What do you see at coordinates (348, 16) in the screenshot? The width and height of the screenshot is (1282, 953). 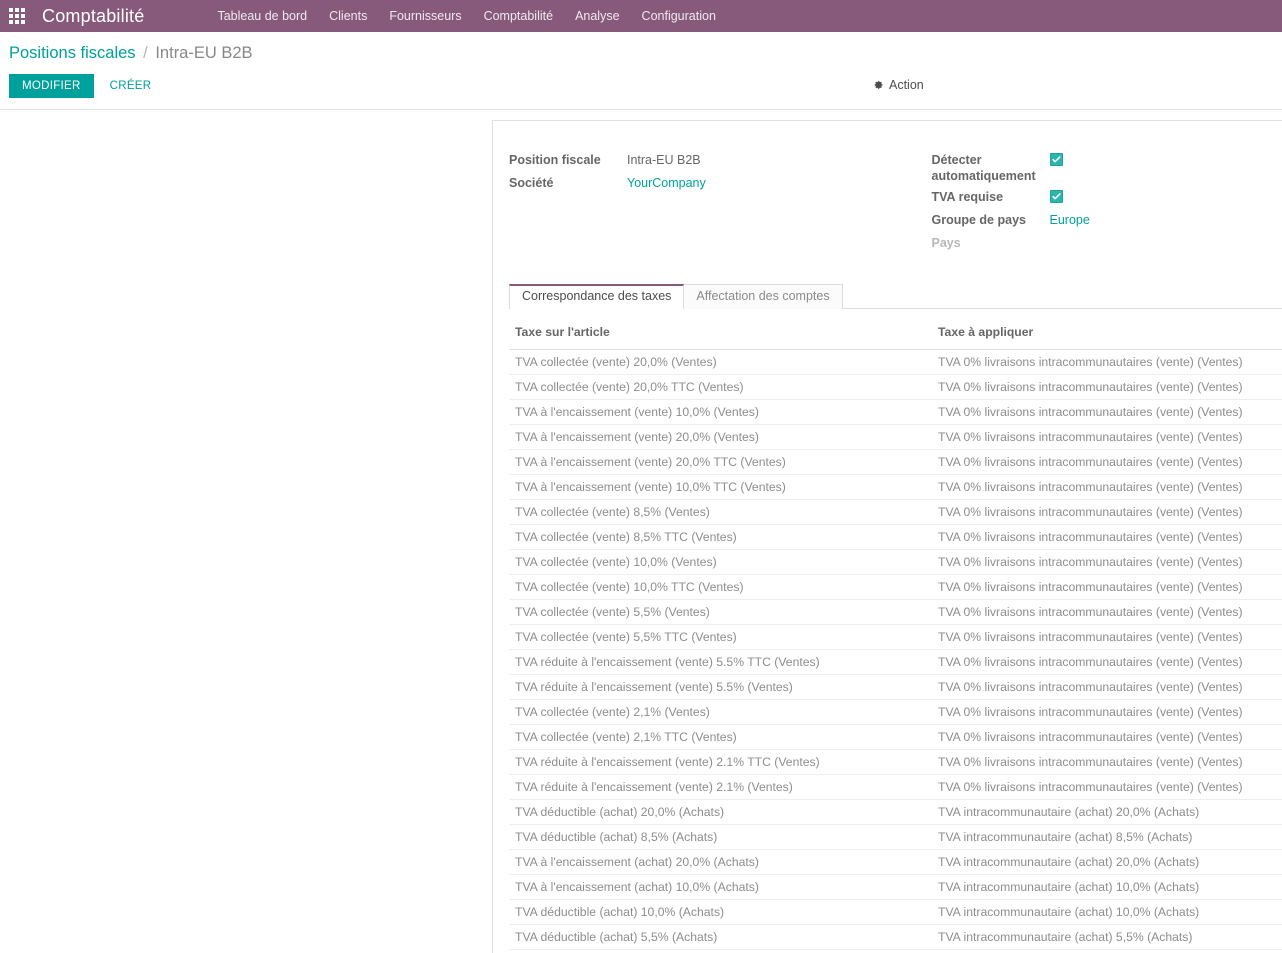 I see `menu-item-customers: Clients` at bounding box center [348, 16].